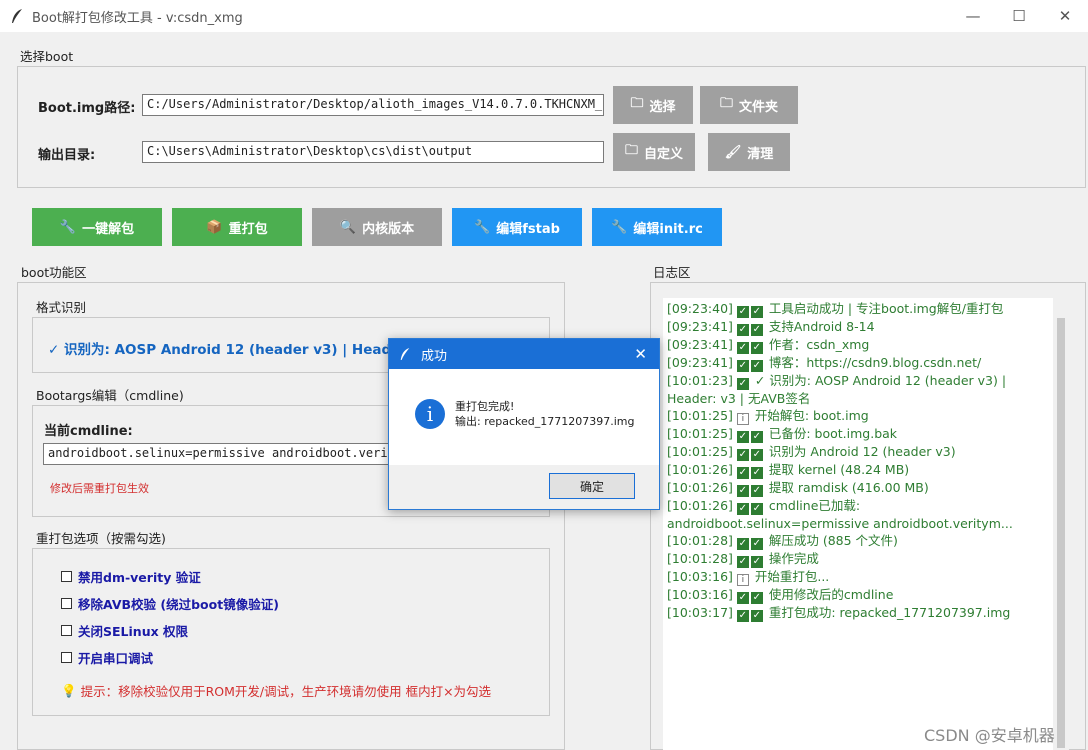 This screenshot has width=1088, height=750. What do you see at coordinates (702, 612) in the screenshot?
I see `log-timestamp: [10:03:17]` at bounding box center [702, 612].